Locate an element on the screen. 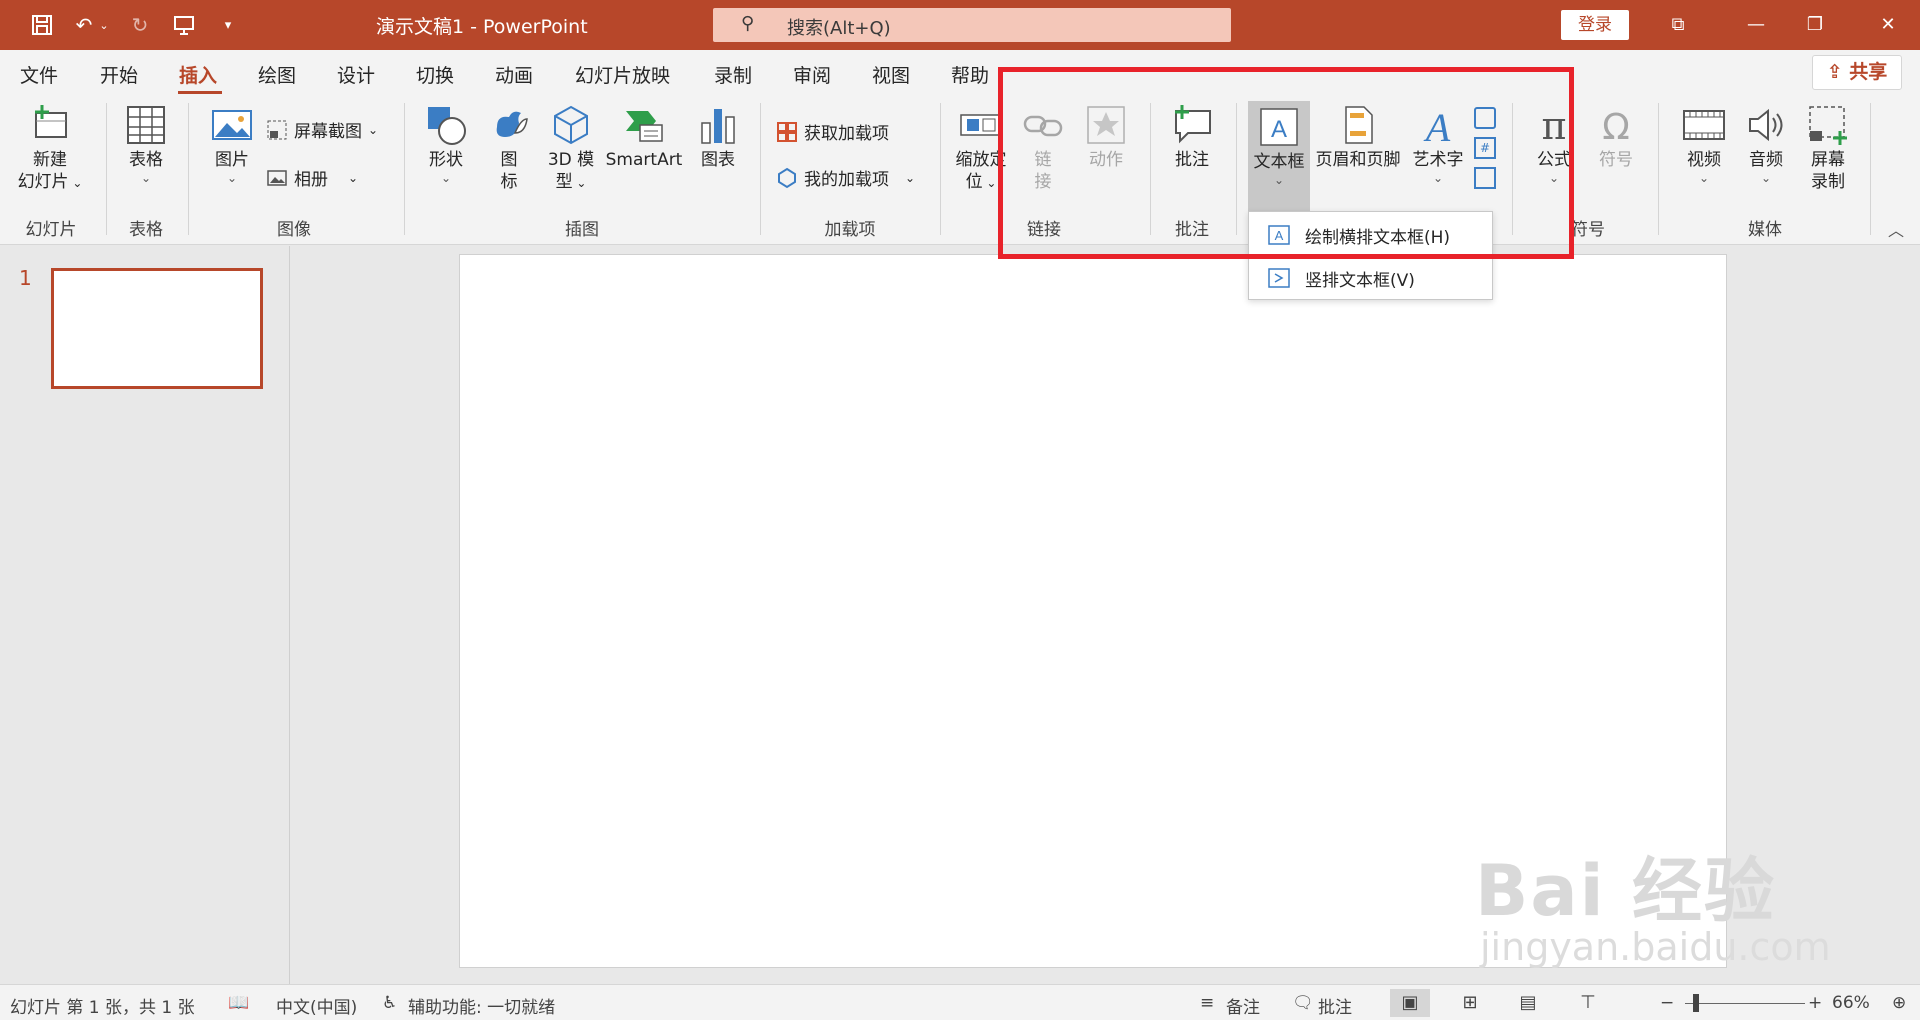 The height and width of the screenshot is (1020, 1920). group-tables-label: 表格 is located at coordinates (146, 230).